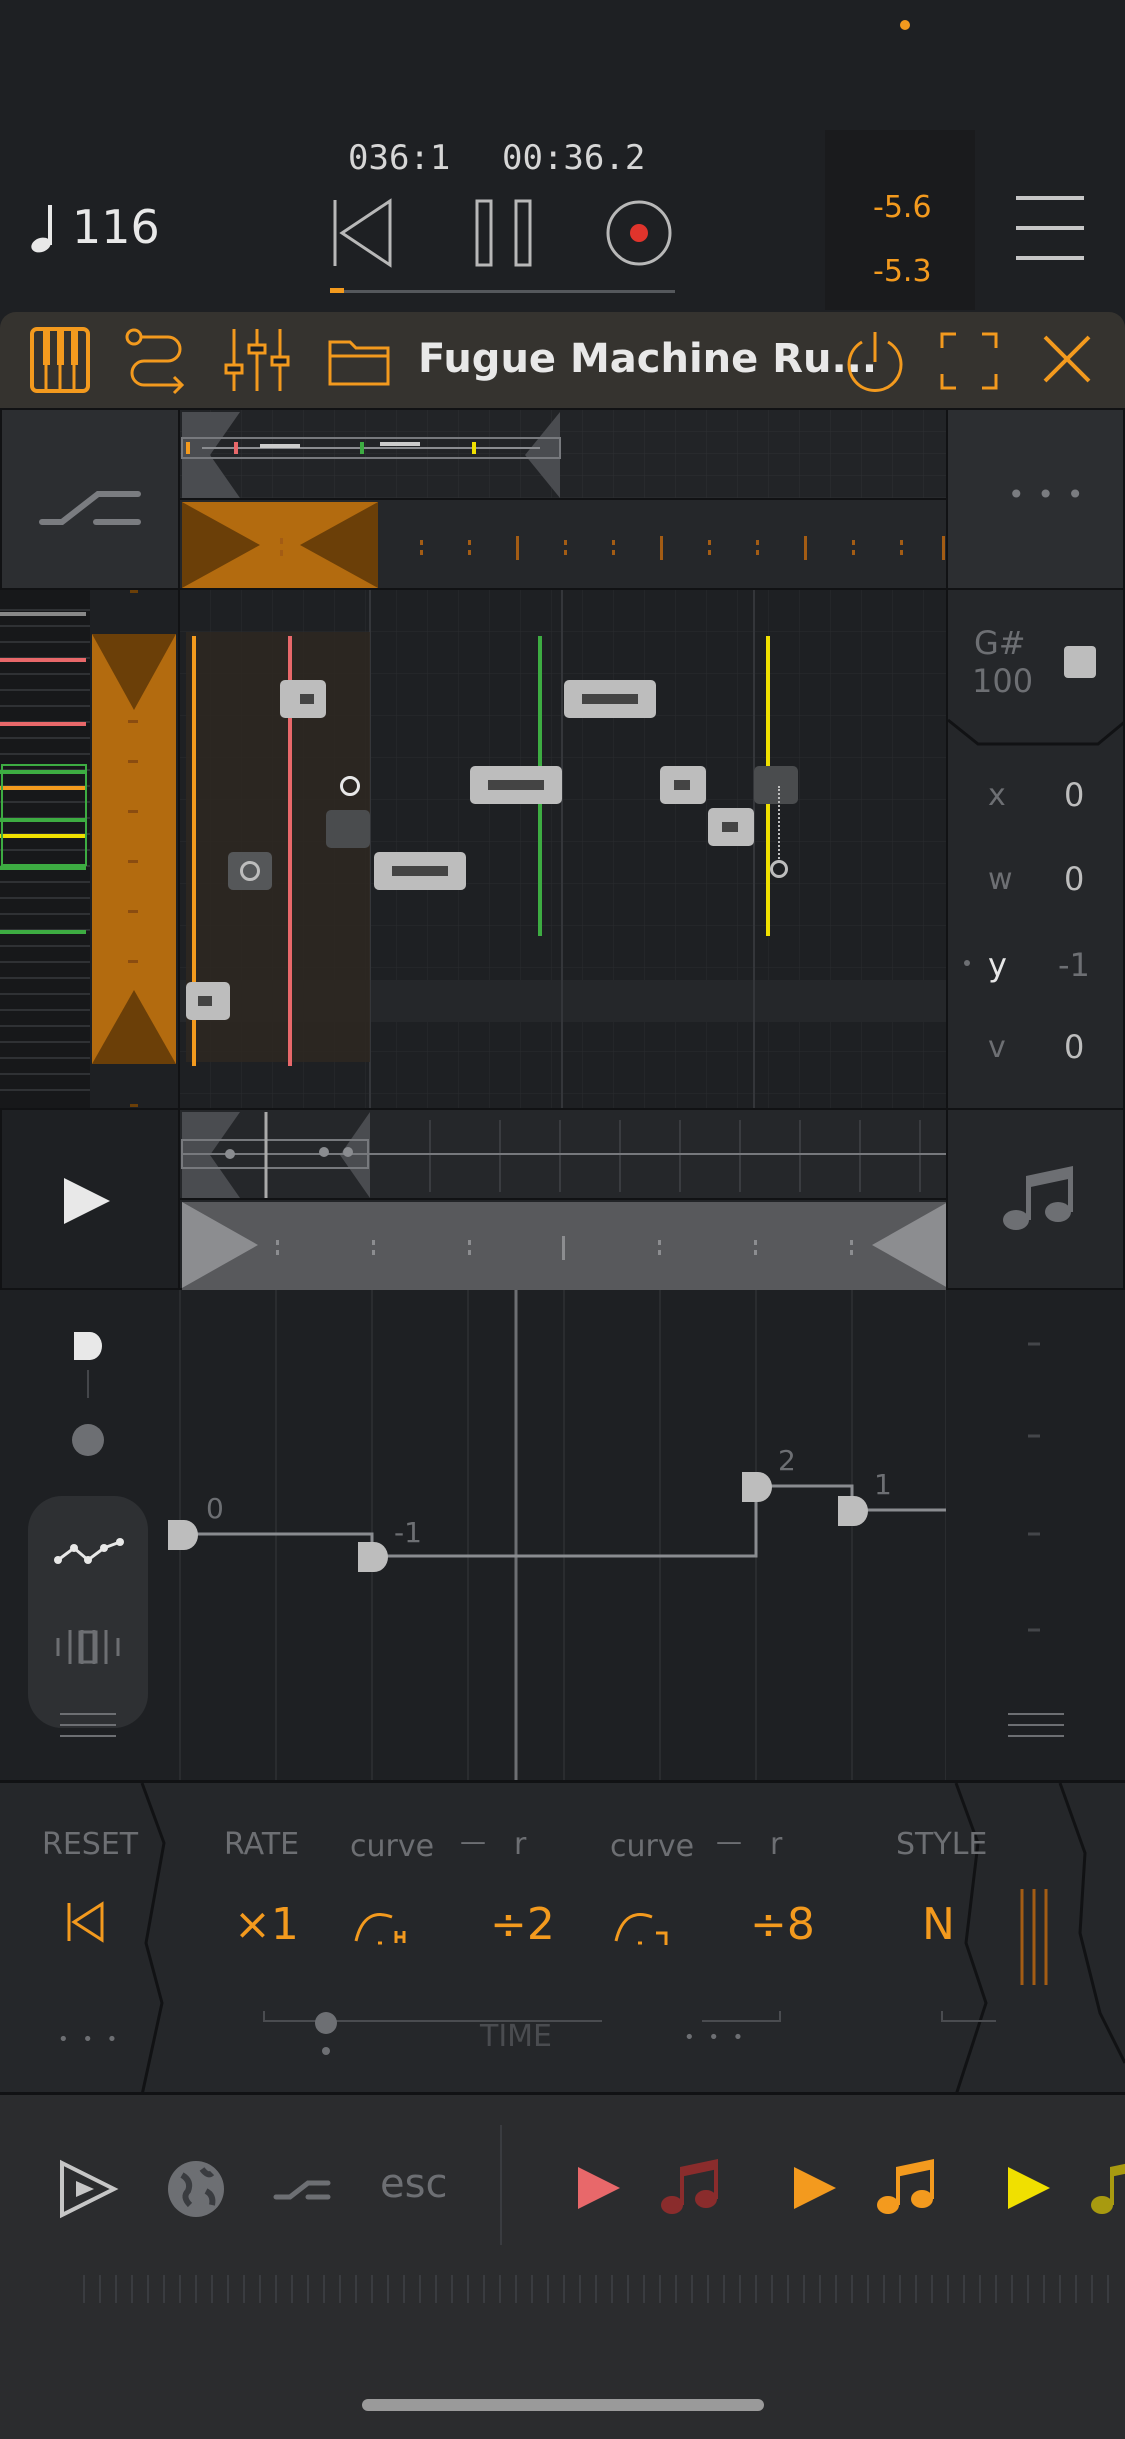 The width and height of the screenshot is (1125, 2439). What do you see at coordinates (997, 1047) in the screenshot?
I see `param-v-label: v` at bounding box center [997, 1047].